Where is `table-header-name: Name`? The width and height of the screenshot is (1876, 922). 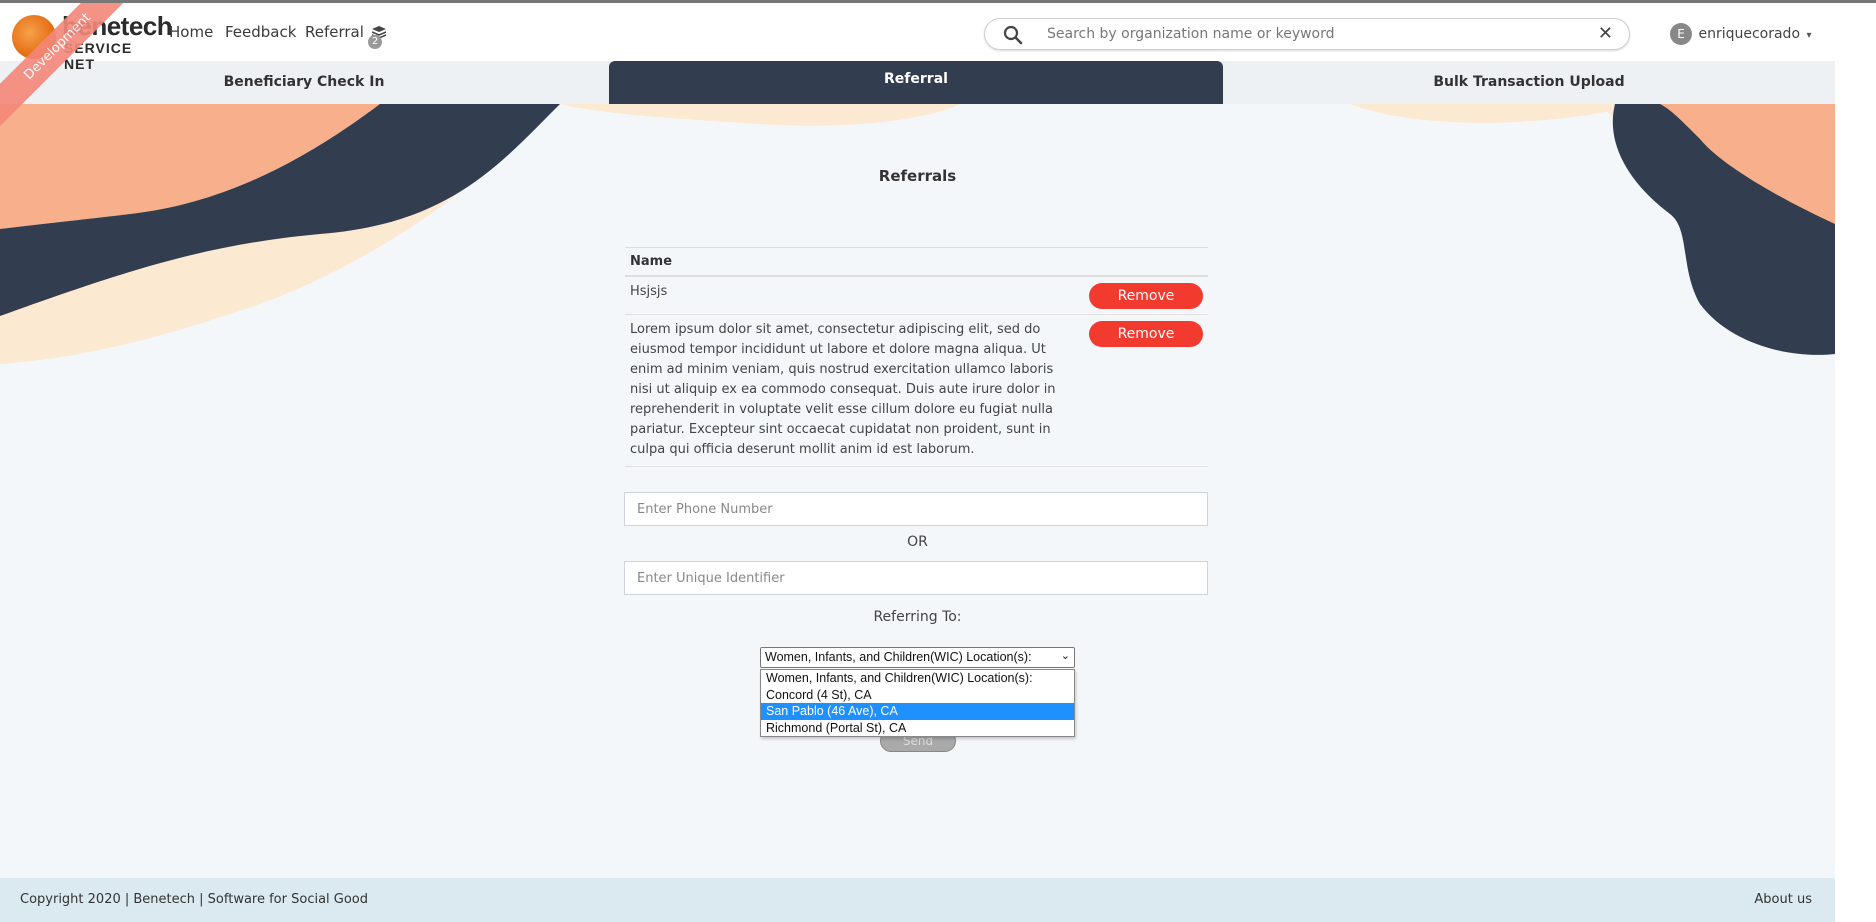
table-header-name: Name is located at coordinates (916, 262).